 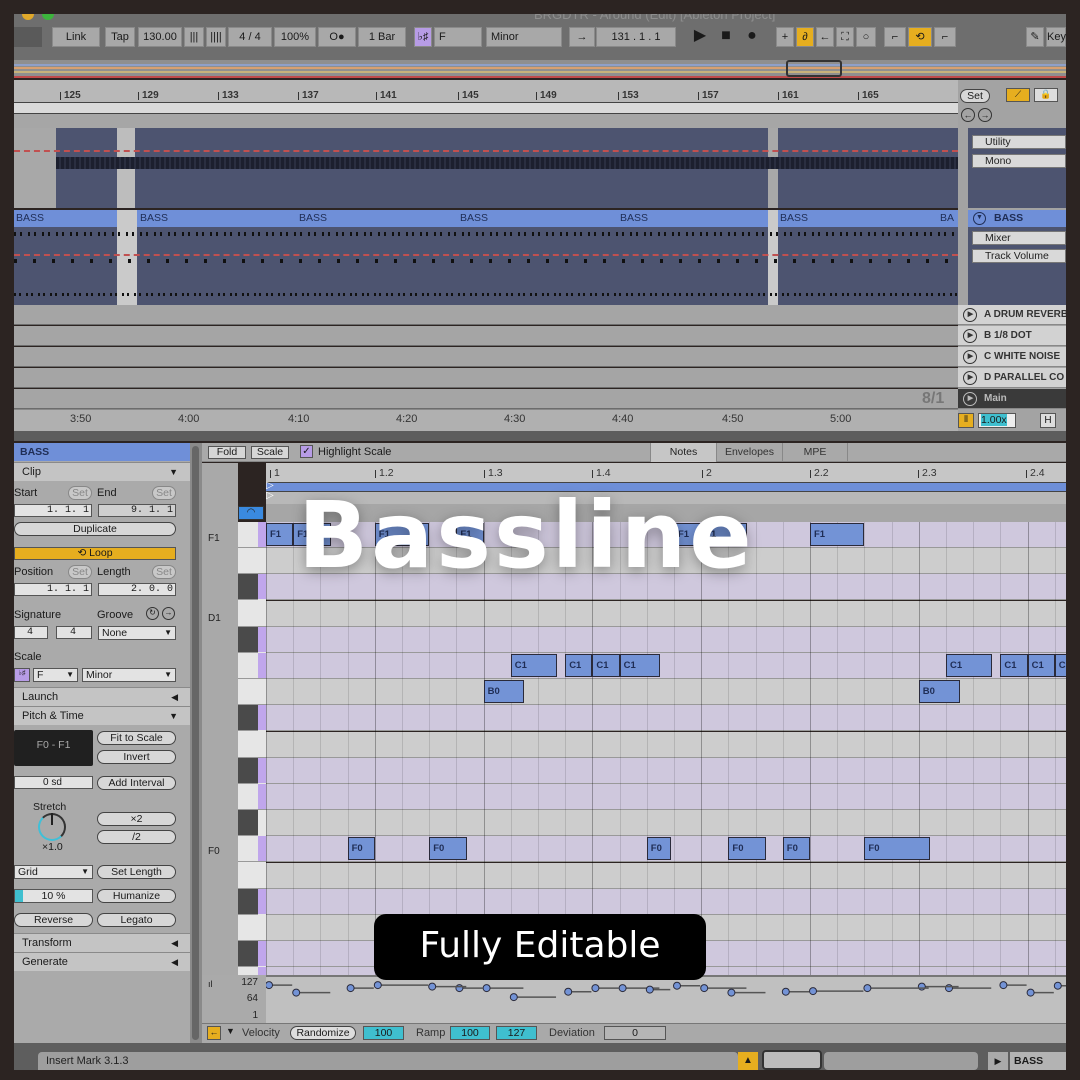 What do you see at coordinates (95, 553) in the screenshot?
I see `loop-toggle: ⟲ Loop` at bounding box center [95, 553].